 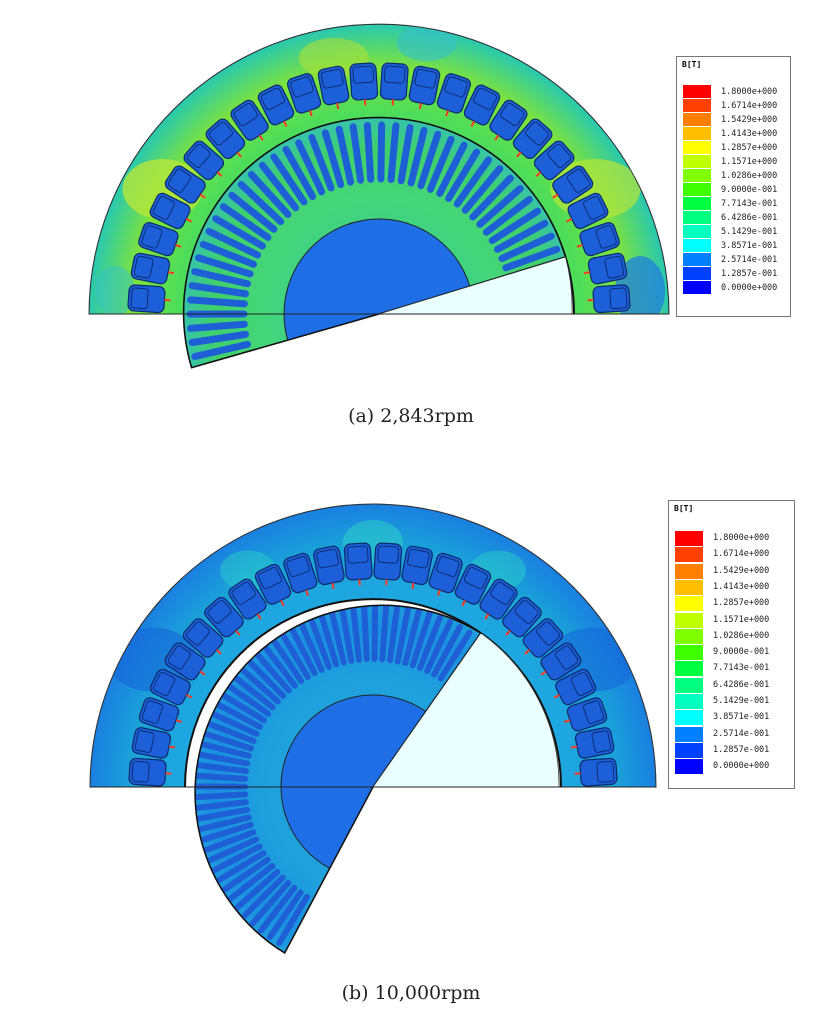 I want to click on legend-entry: 1.8000e+000, so click(x=731, y=538).